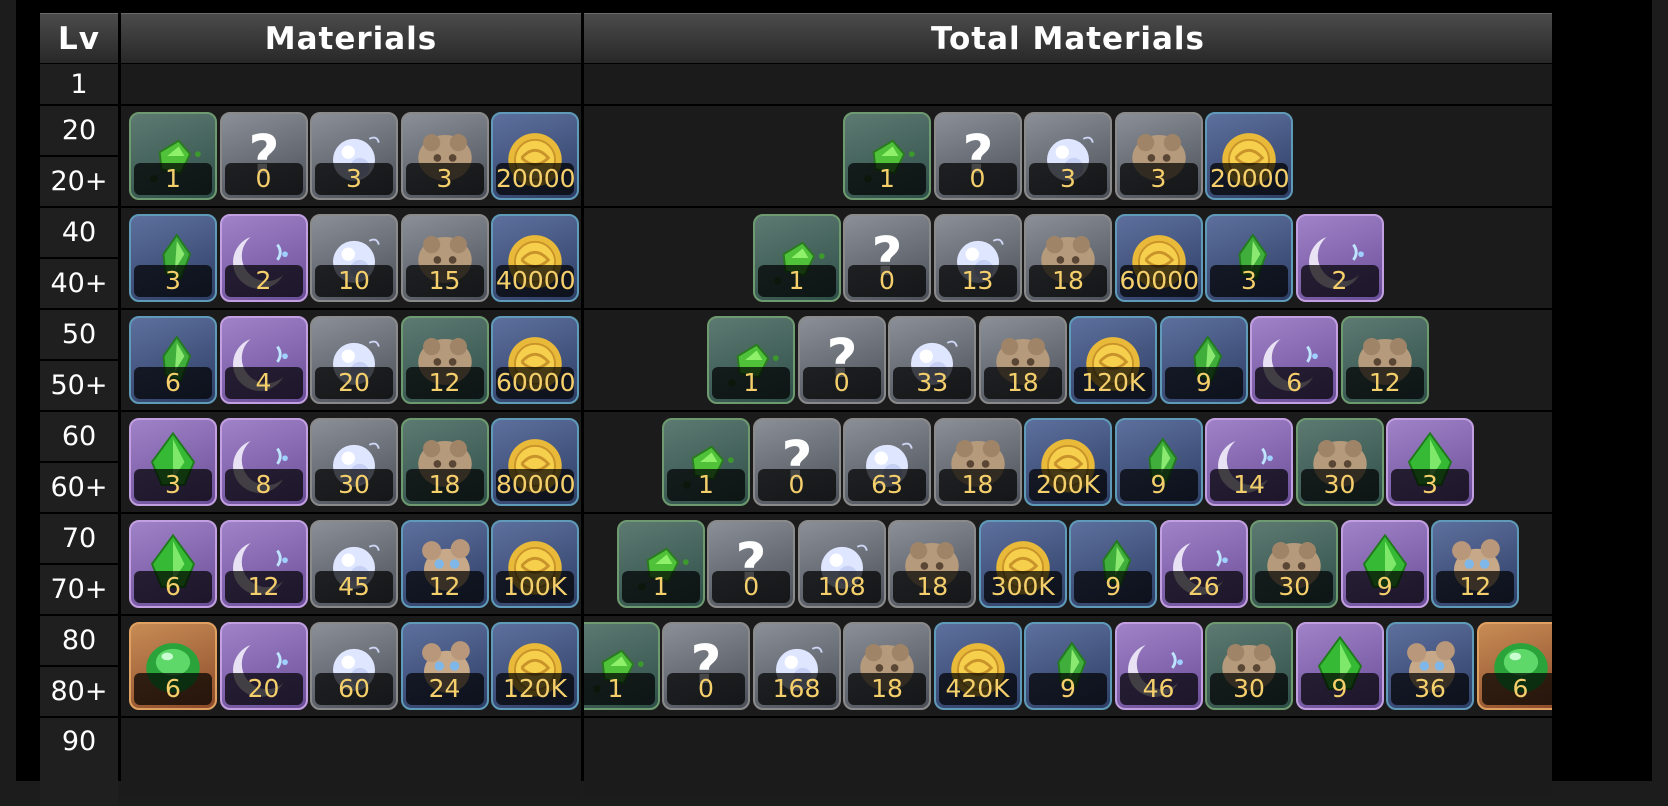  What do you see at coordinates (263, 360) in the screenshot?
I see `material-item: 4` at bounding box center [263, 360].